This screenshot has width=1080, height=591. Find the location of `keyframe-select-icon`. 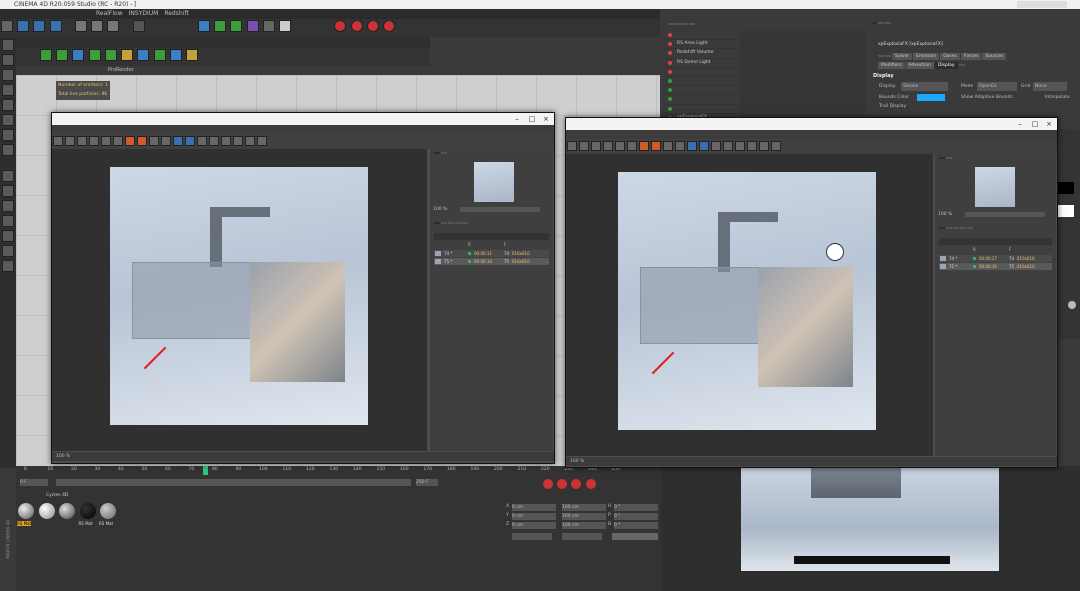

keyframe-select-icon is located at coordinates (590, 484).